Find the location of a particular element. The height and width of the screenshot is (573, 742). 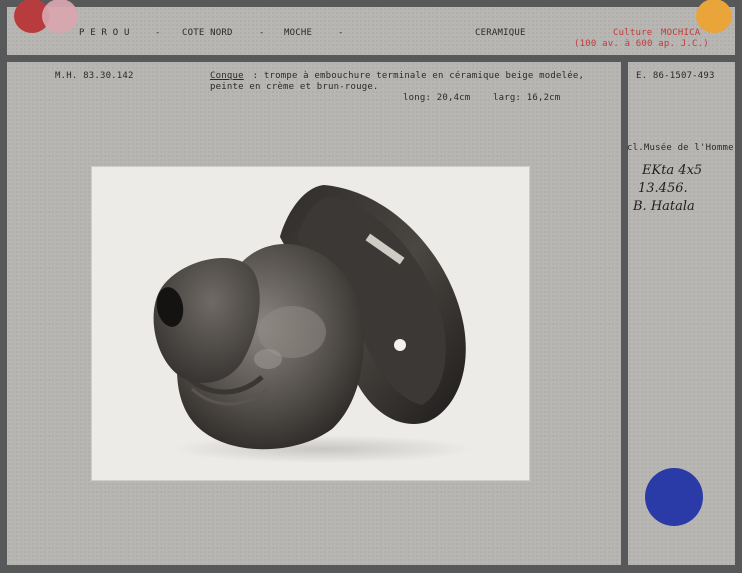

culture-dates: (100 av. à 600 ap. J.C.) is located at coordinates (641, 44).